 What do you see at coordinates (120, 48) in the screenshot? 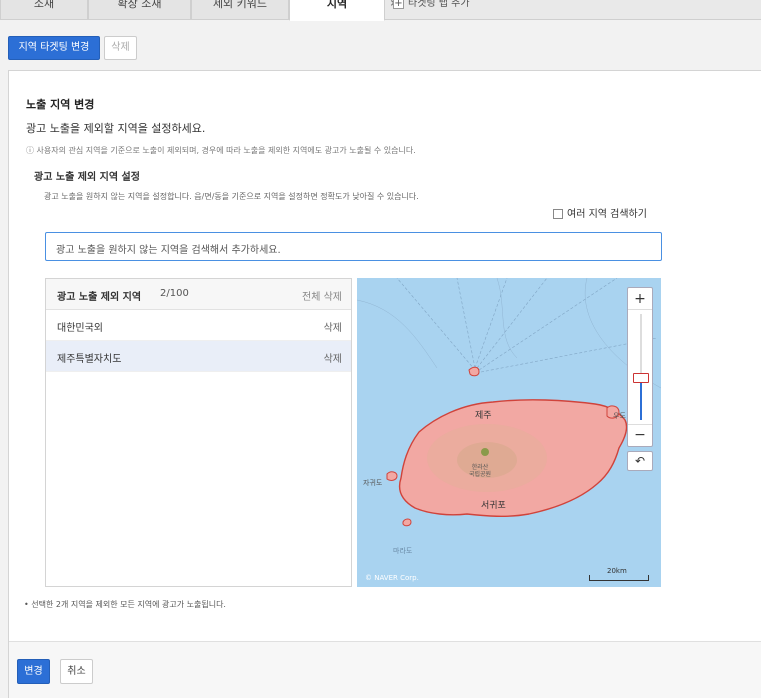
I see `delete-button: 삭제` at bounding box center [120, 48].